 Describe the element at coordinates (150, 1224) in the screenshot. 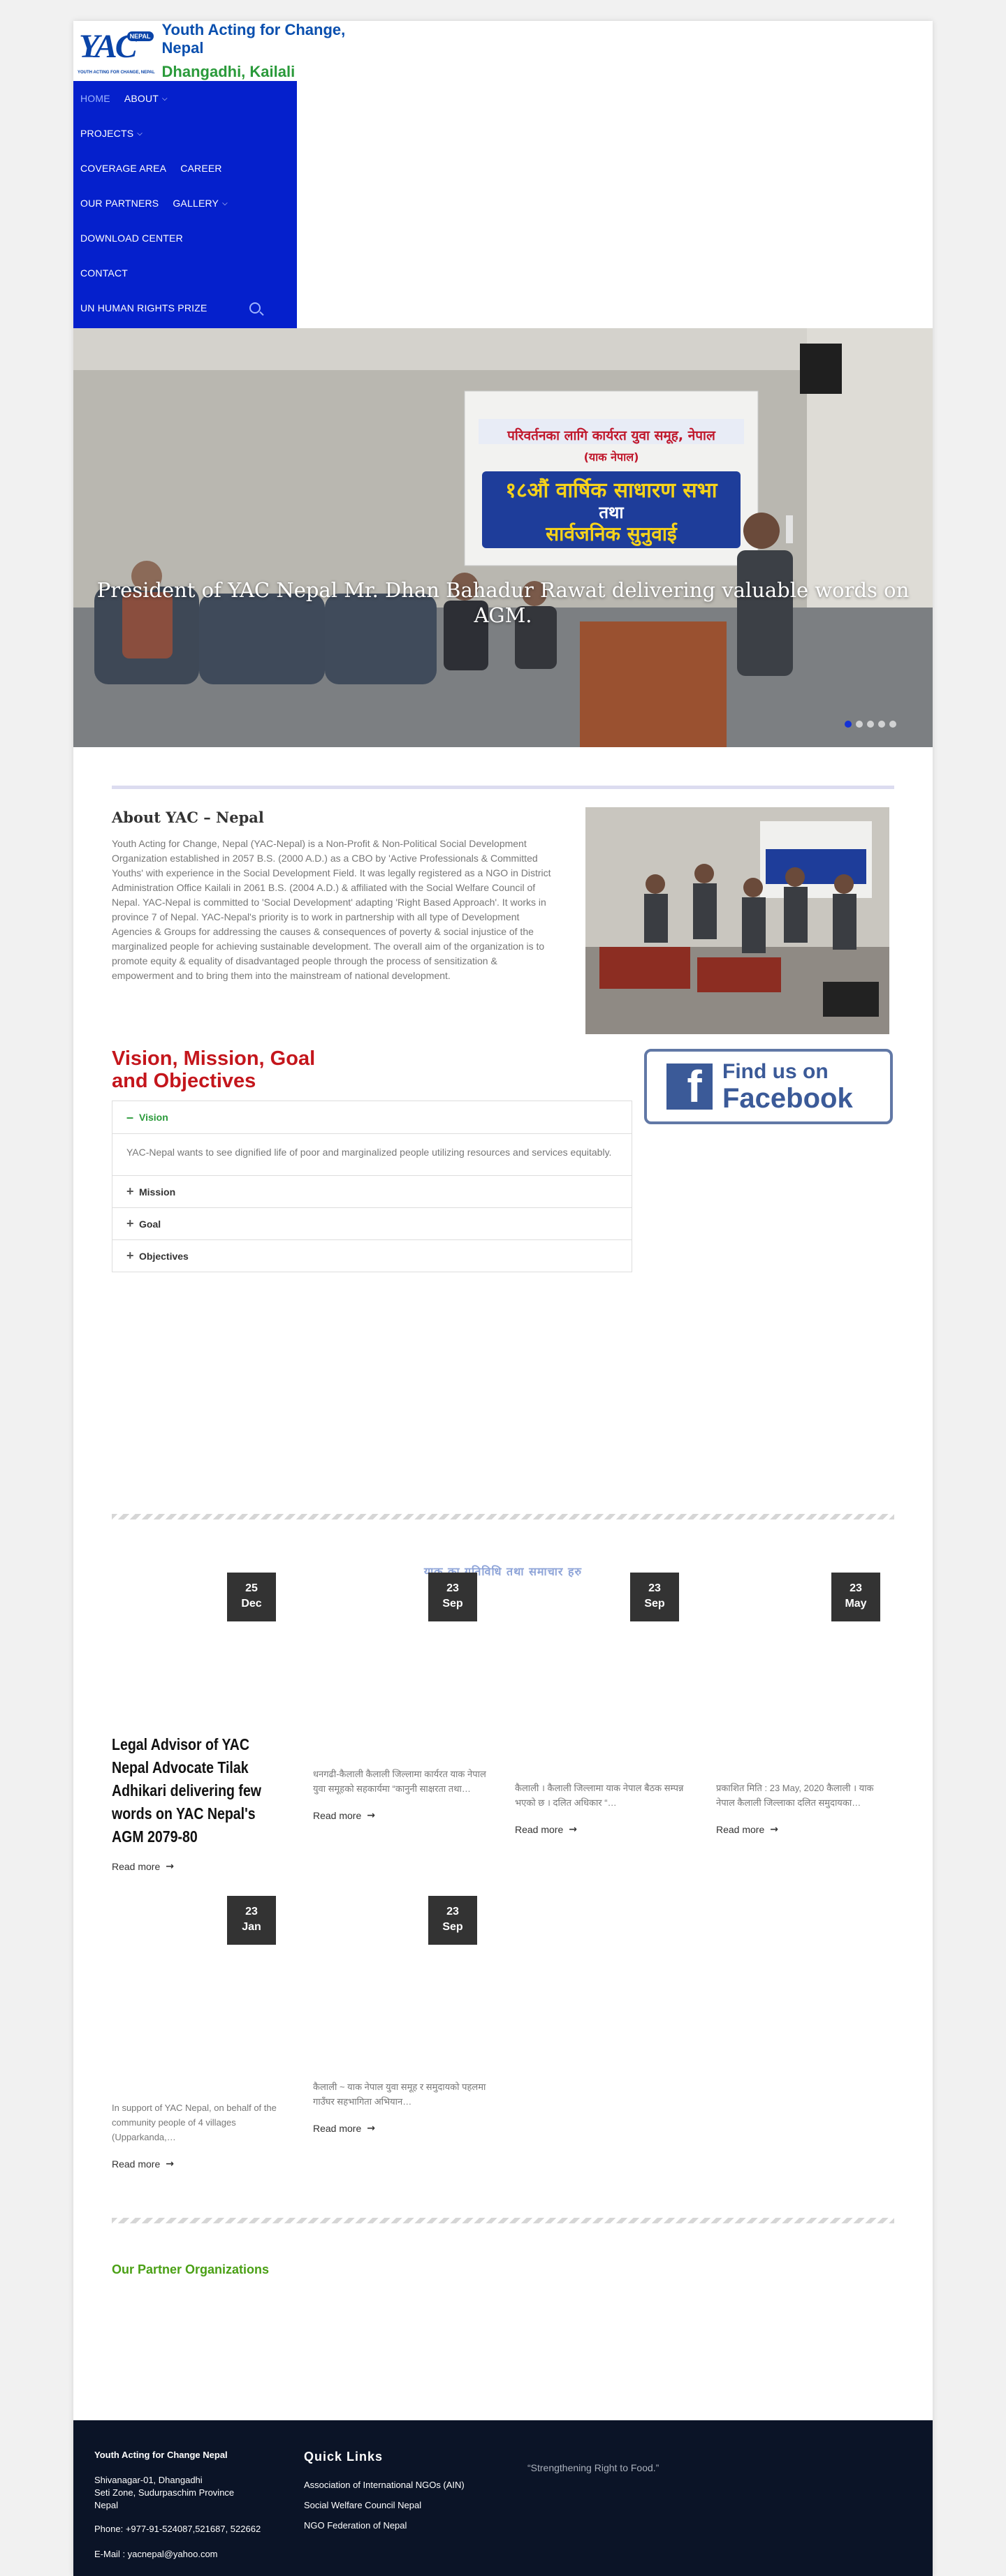

I see `accordion-label: Goal` at that location.